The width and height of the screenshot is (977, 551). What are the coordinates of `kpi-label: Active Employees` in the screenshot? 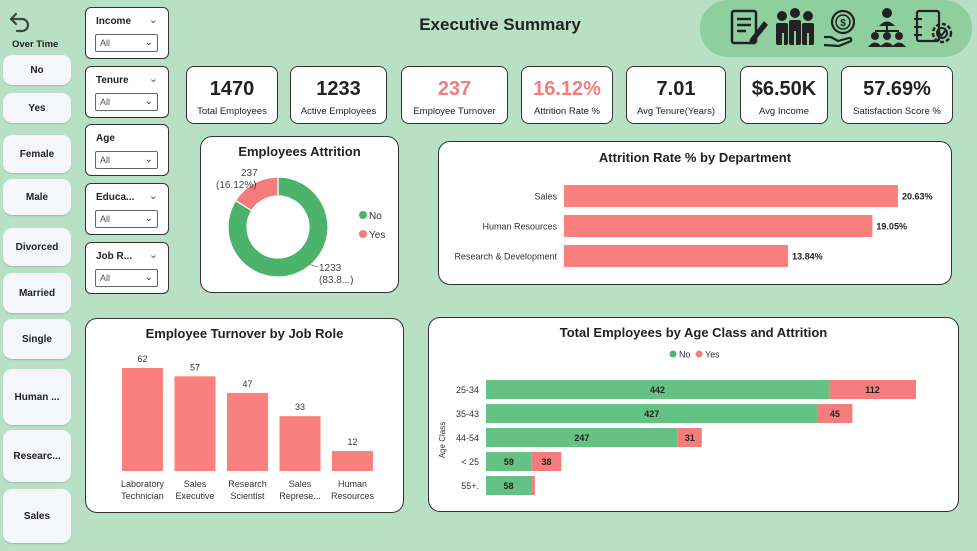 It's located at (338, 111).